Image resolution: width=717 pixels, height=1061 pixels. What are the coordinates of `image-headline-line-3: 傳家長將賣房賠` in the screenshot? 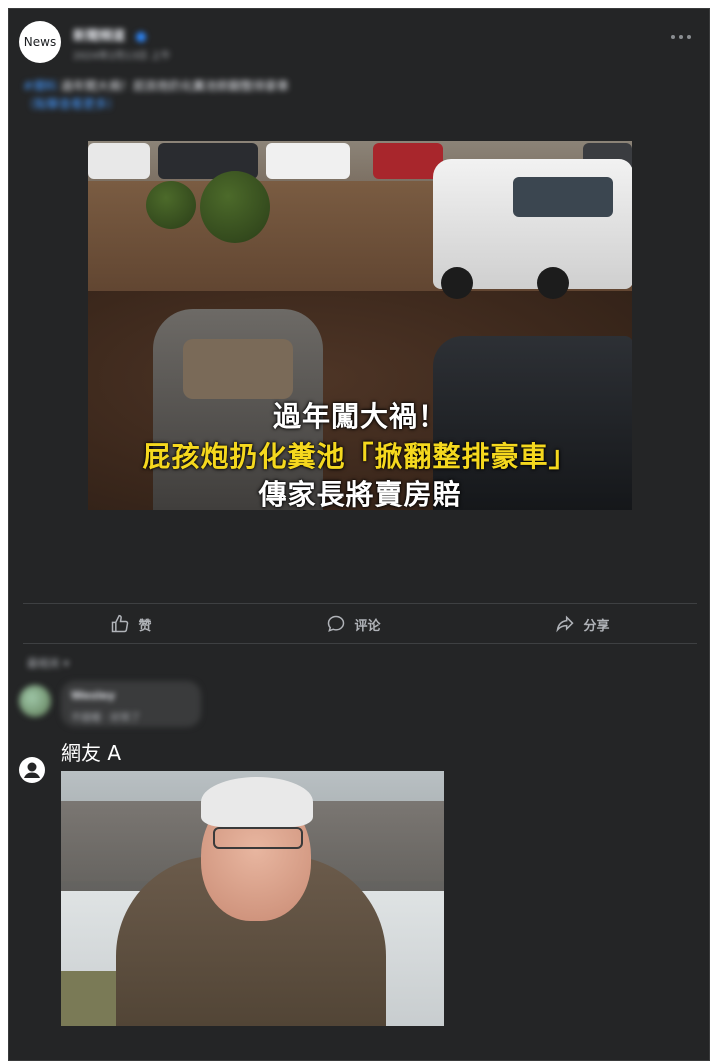 It's located at (360, 494).